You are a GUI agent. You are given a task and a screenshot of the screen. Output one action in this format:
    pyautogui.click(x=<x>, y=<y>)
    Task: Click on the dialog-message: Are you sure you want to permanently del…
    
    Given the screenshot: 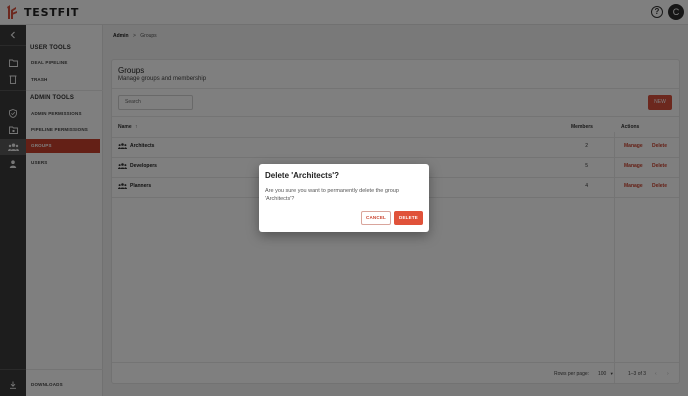 What is the action you would take?
    pyautogui.click(x=332, y=195)
    